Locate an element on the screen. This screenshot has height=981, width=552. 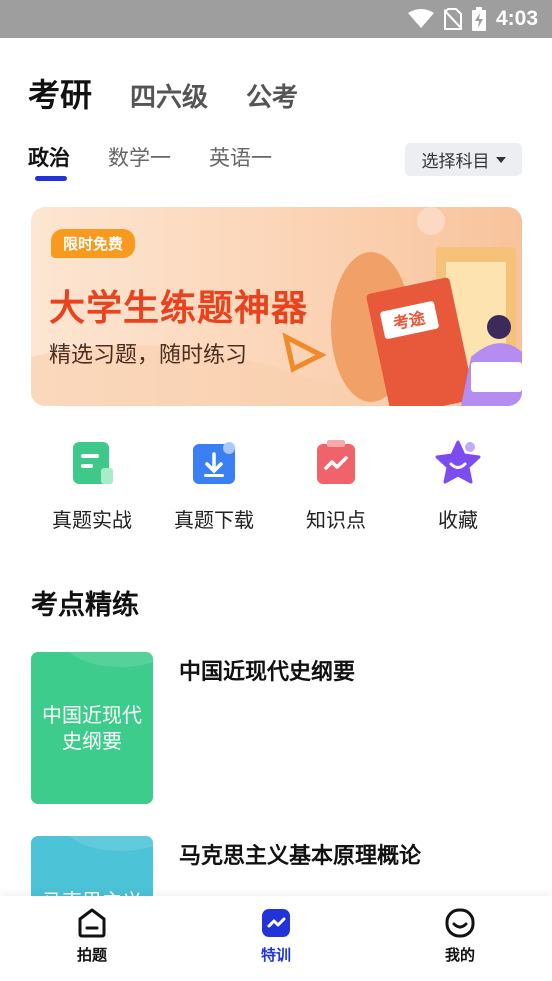
nav-profile-label: 我的 is located at coordinates (459, 955).